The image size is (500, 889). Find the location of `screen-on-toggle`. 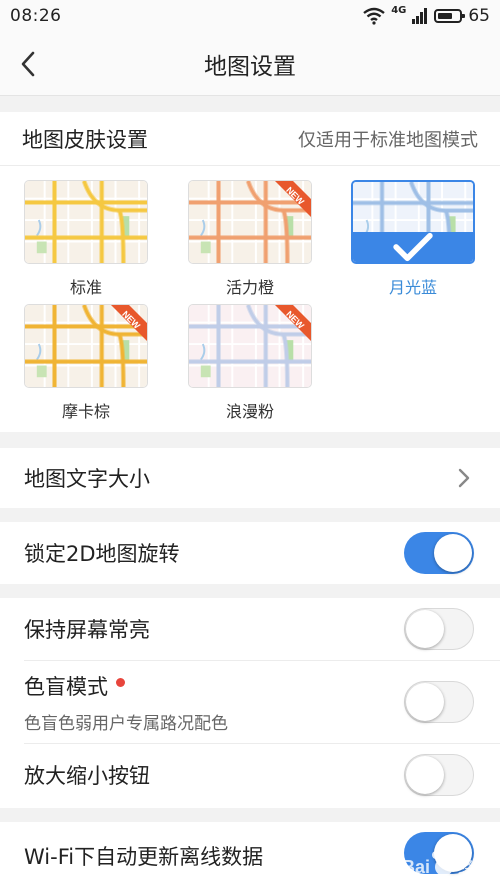

screen-on-toggle is located at coordinates (439, 629).